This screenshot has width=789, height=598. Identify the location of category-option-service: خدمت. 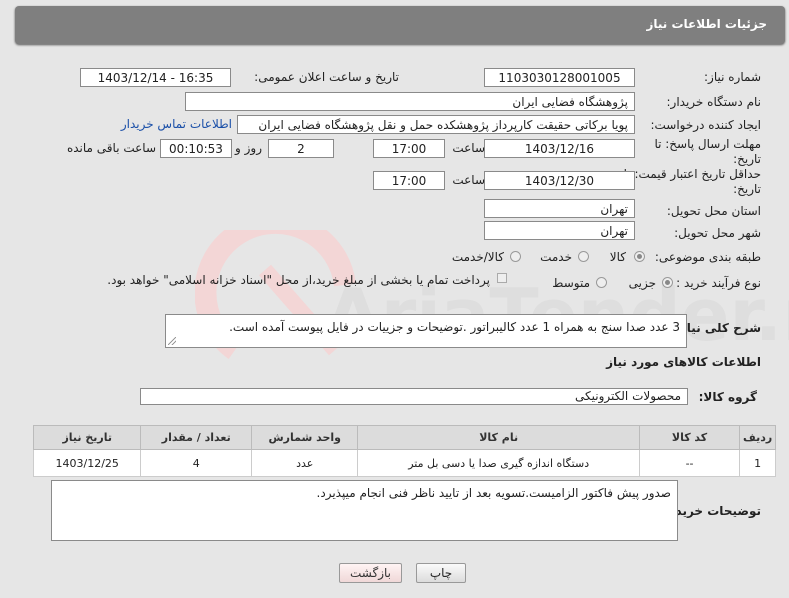
(556, 257).